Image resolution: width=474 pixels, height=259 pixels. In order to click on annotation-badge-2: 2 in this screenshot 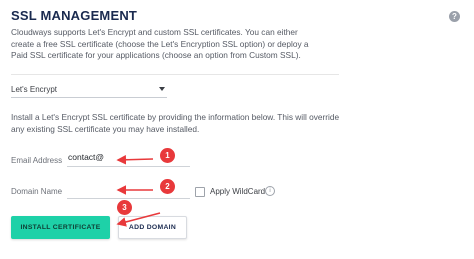, I will do `click(167, 186)`.